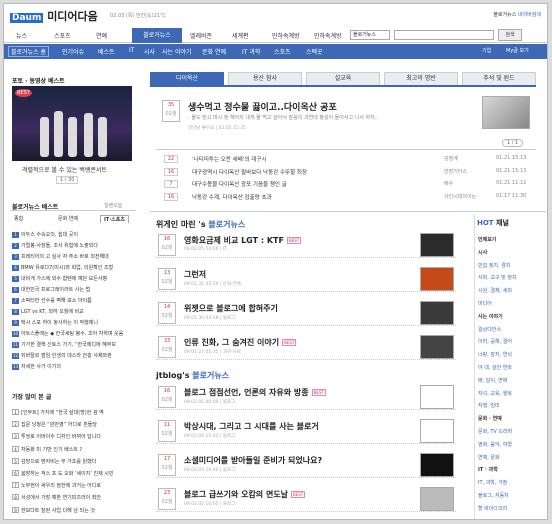 This screenshot has width=552, height=524. What do you see at coordinates (210, 375) in the screenshot?
I see `blogger2-label: 블로거뉴스` at bounding box center [210, 375].